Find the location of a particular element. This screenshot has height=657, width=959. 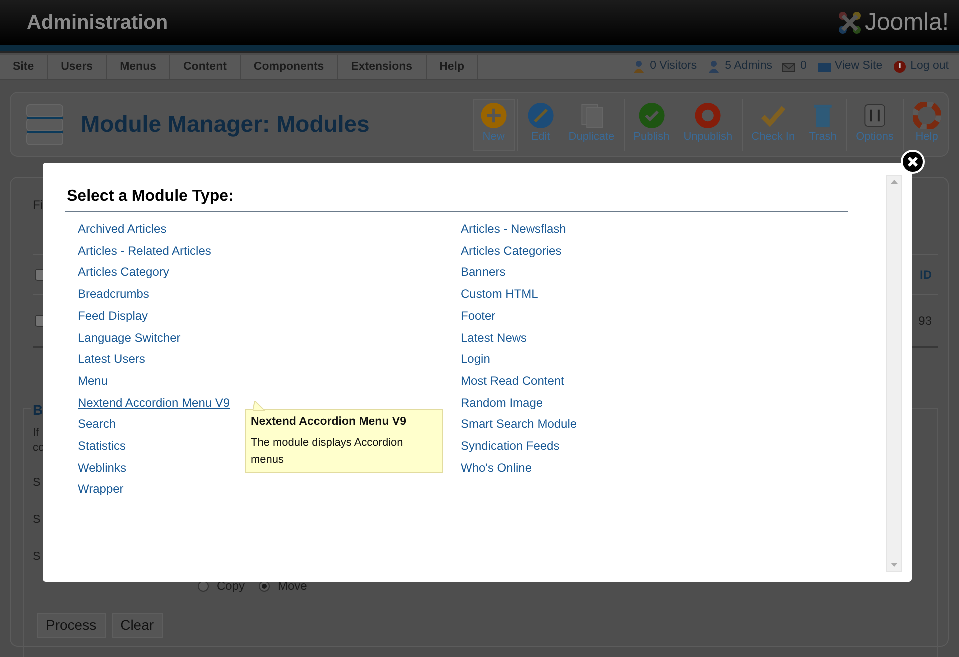

logo-text: Joomla! is located at coordinates (906, 23).